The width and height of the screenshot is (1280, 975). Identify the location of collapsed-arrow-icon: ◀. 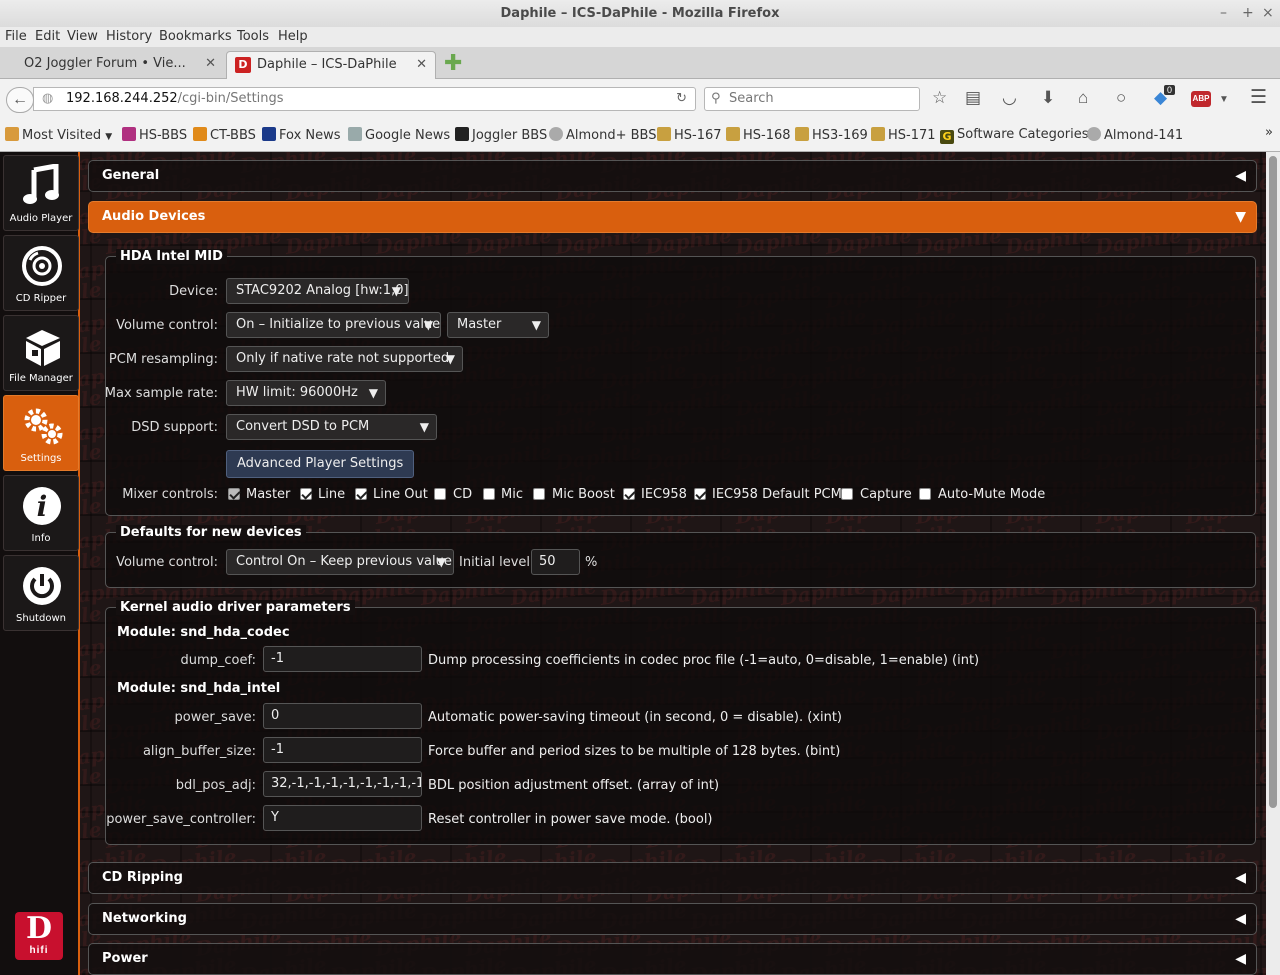
(1240, 176).